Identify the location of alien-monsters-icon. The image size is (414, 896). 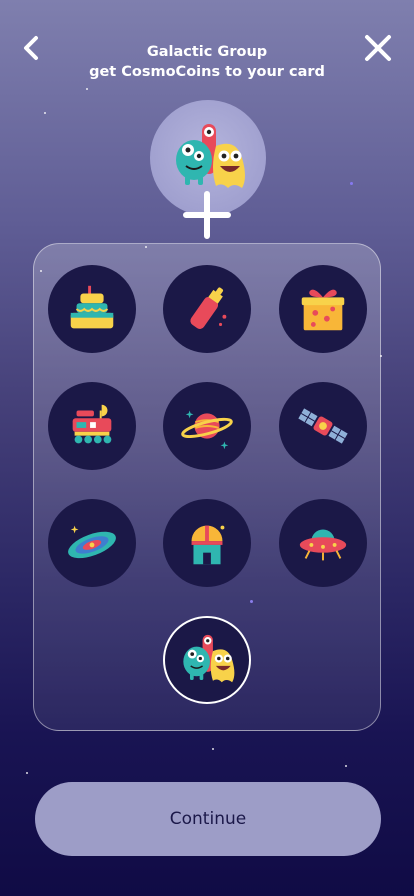
(209, 658).